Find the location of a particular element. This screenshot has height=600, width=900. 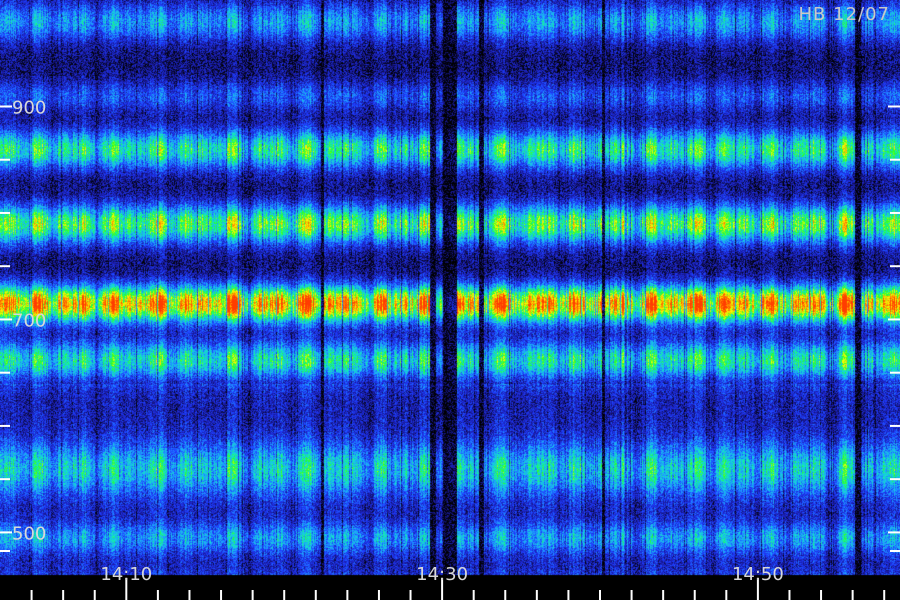

y-tick-label: 900 is located at coordinates (29, 107).